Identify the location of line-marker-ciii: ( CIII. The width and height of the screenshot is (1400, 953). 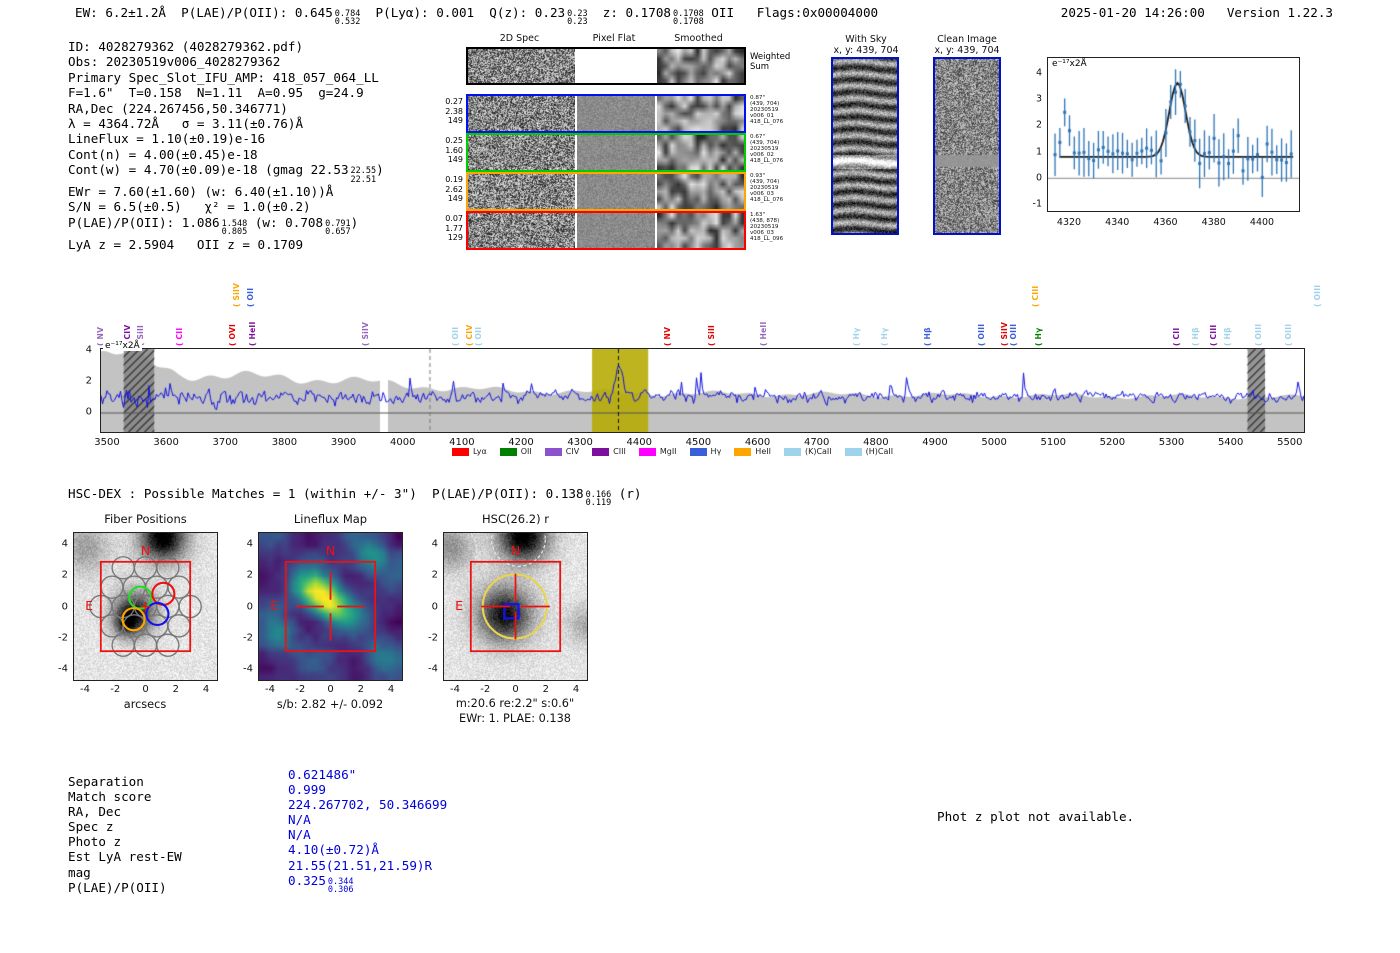
(1214, 335).